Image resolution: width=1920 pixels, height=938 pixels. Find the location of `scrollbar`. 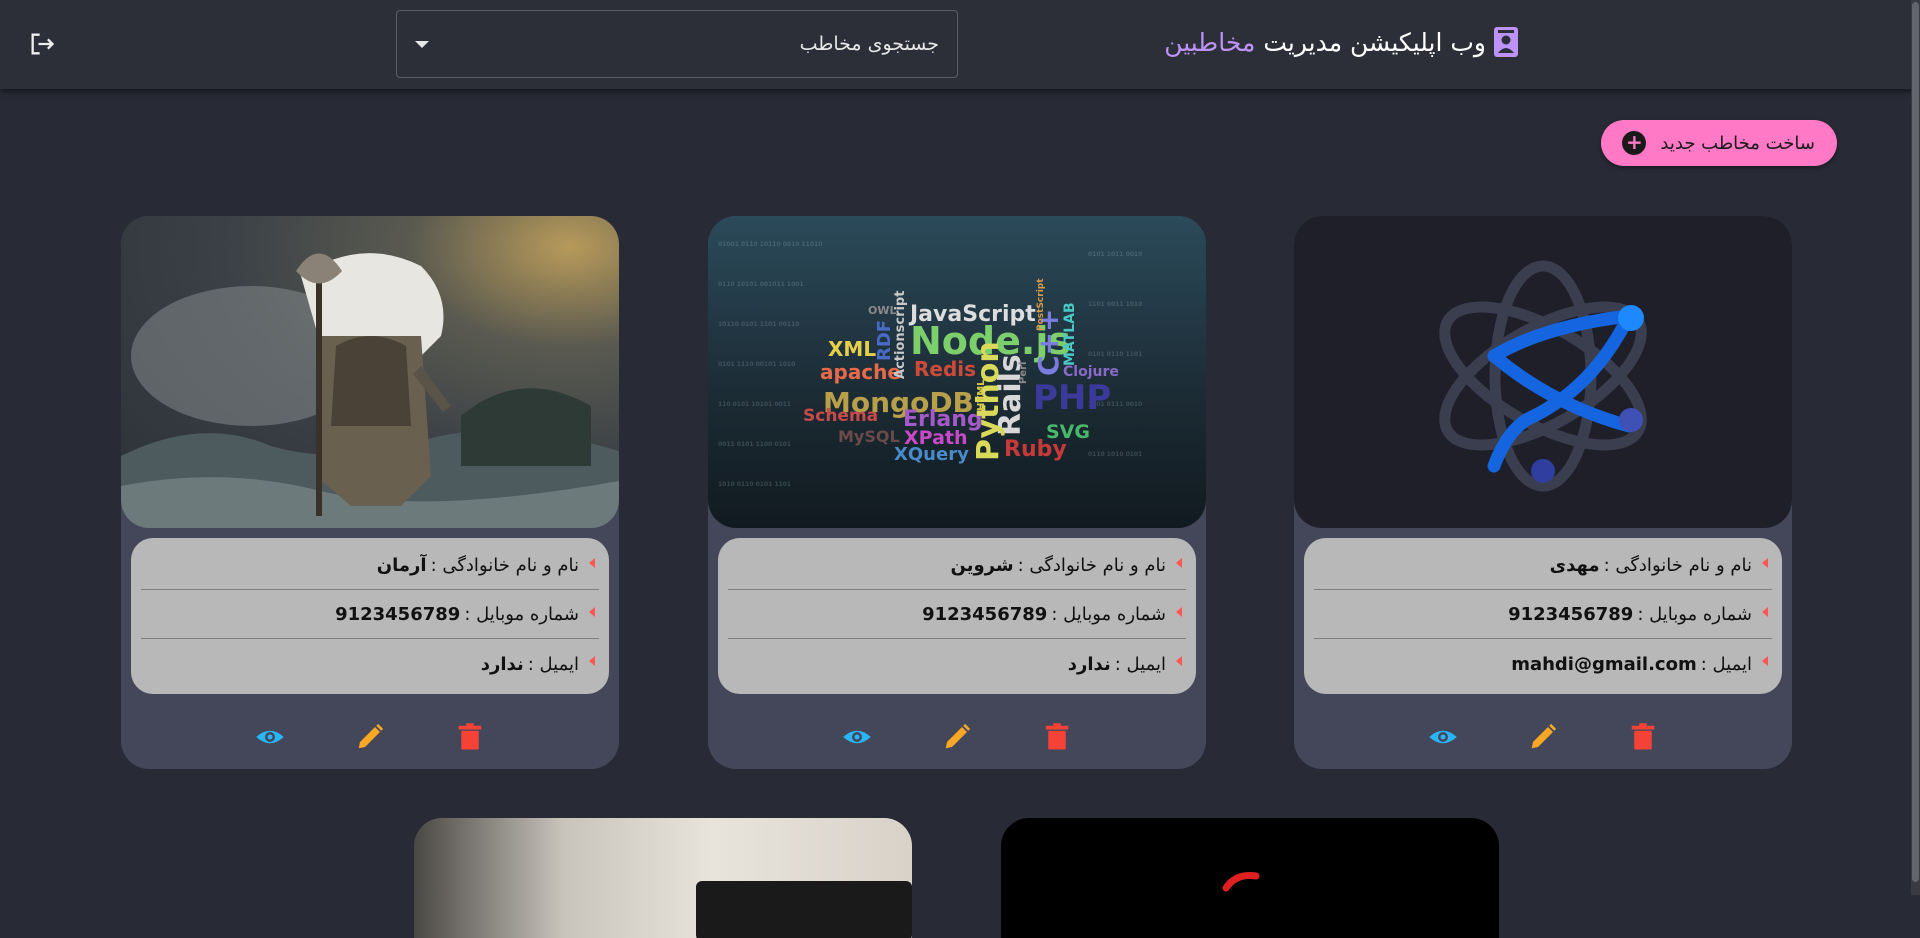

scrollbar is located at coordinates (1915, 447).